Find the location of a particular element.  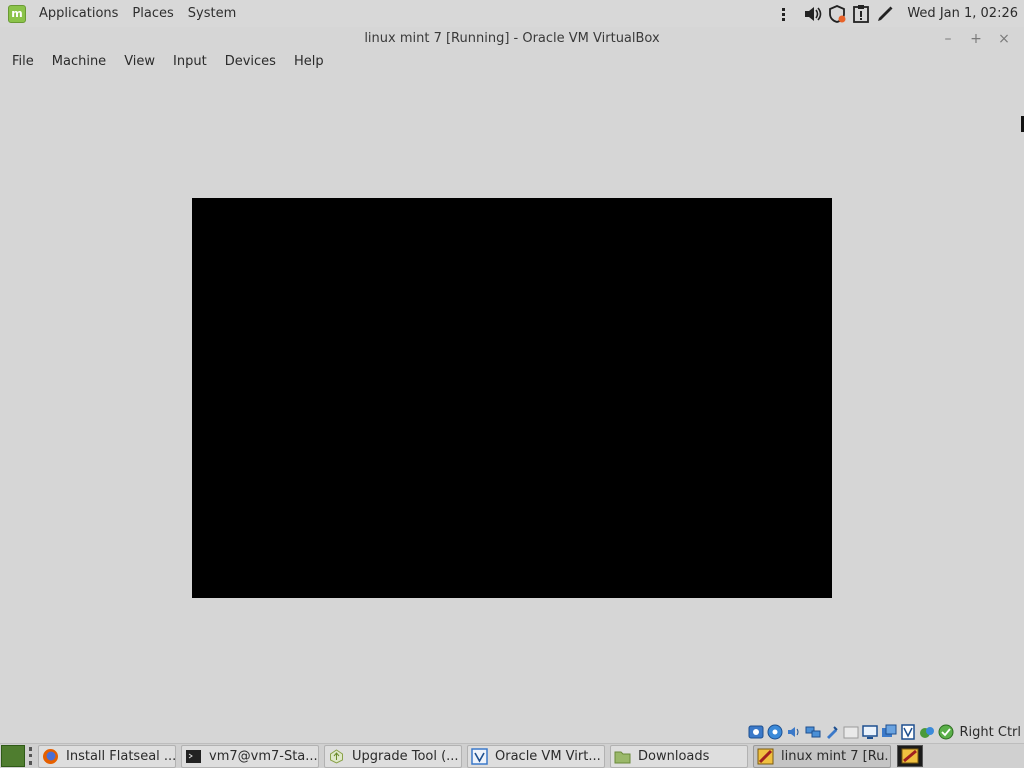

menu-bar: File Machine View Input Devices Help is located at coordinates (512, 62).